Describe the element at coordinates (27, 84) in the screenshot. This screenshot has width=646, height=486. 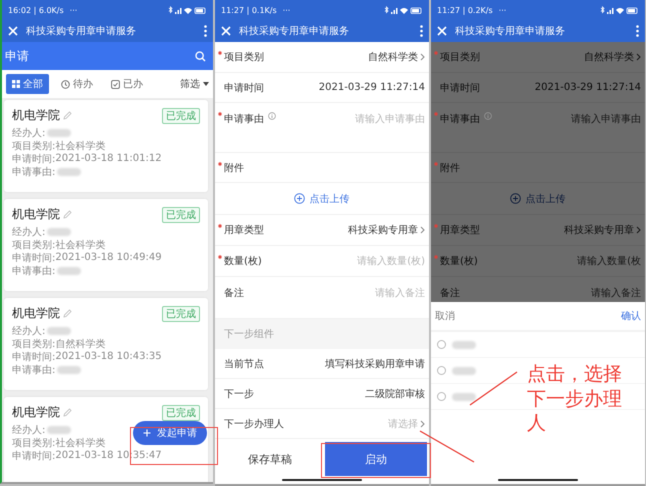
I see `filter-tab: 全部` at that location.